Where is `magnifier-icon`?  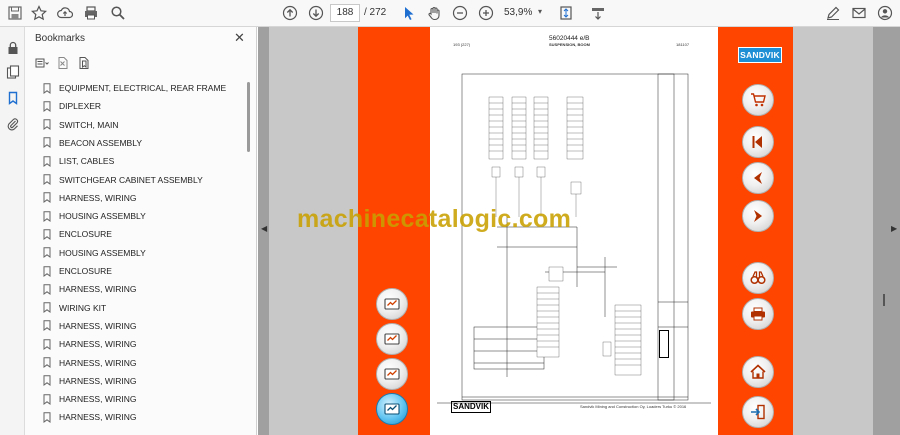 magnifier-icon is located at coordinates (118, 13).